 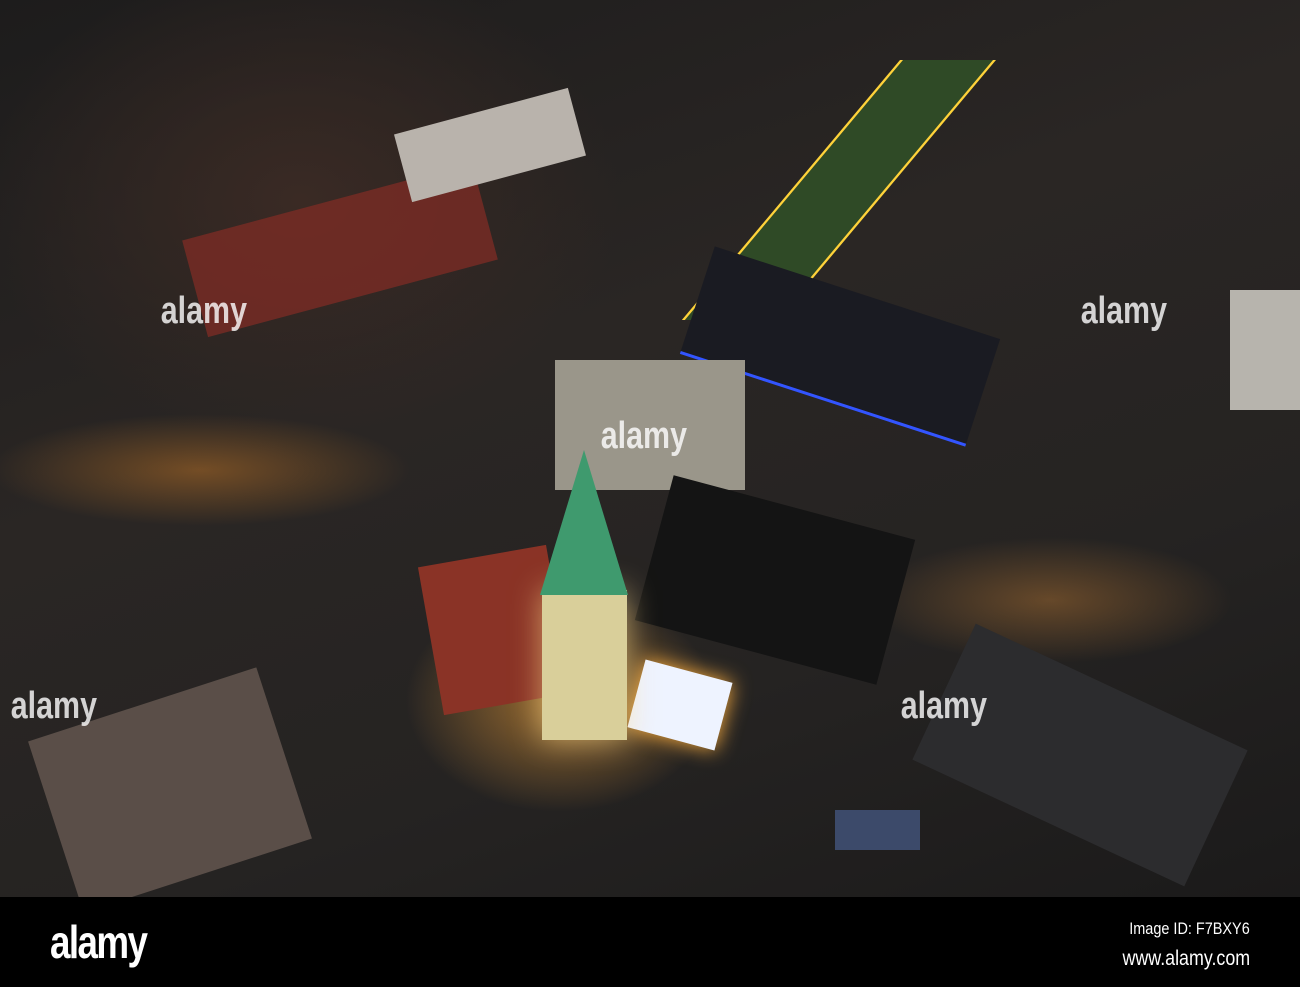 I want to click on parking-lot, so click(x=1080, y=755).